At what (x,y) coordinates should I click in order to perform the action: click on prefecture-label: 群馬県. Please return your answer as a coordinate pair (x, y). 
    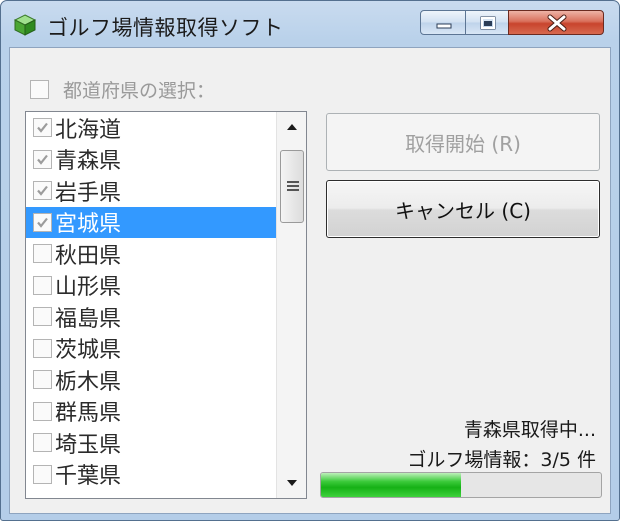
    Looking at the image, I should click on (88, 414).